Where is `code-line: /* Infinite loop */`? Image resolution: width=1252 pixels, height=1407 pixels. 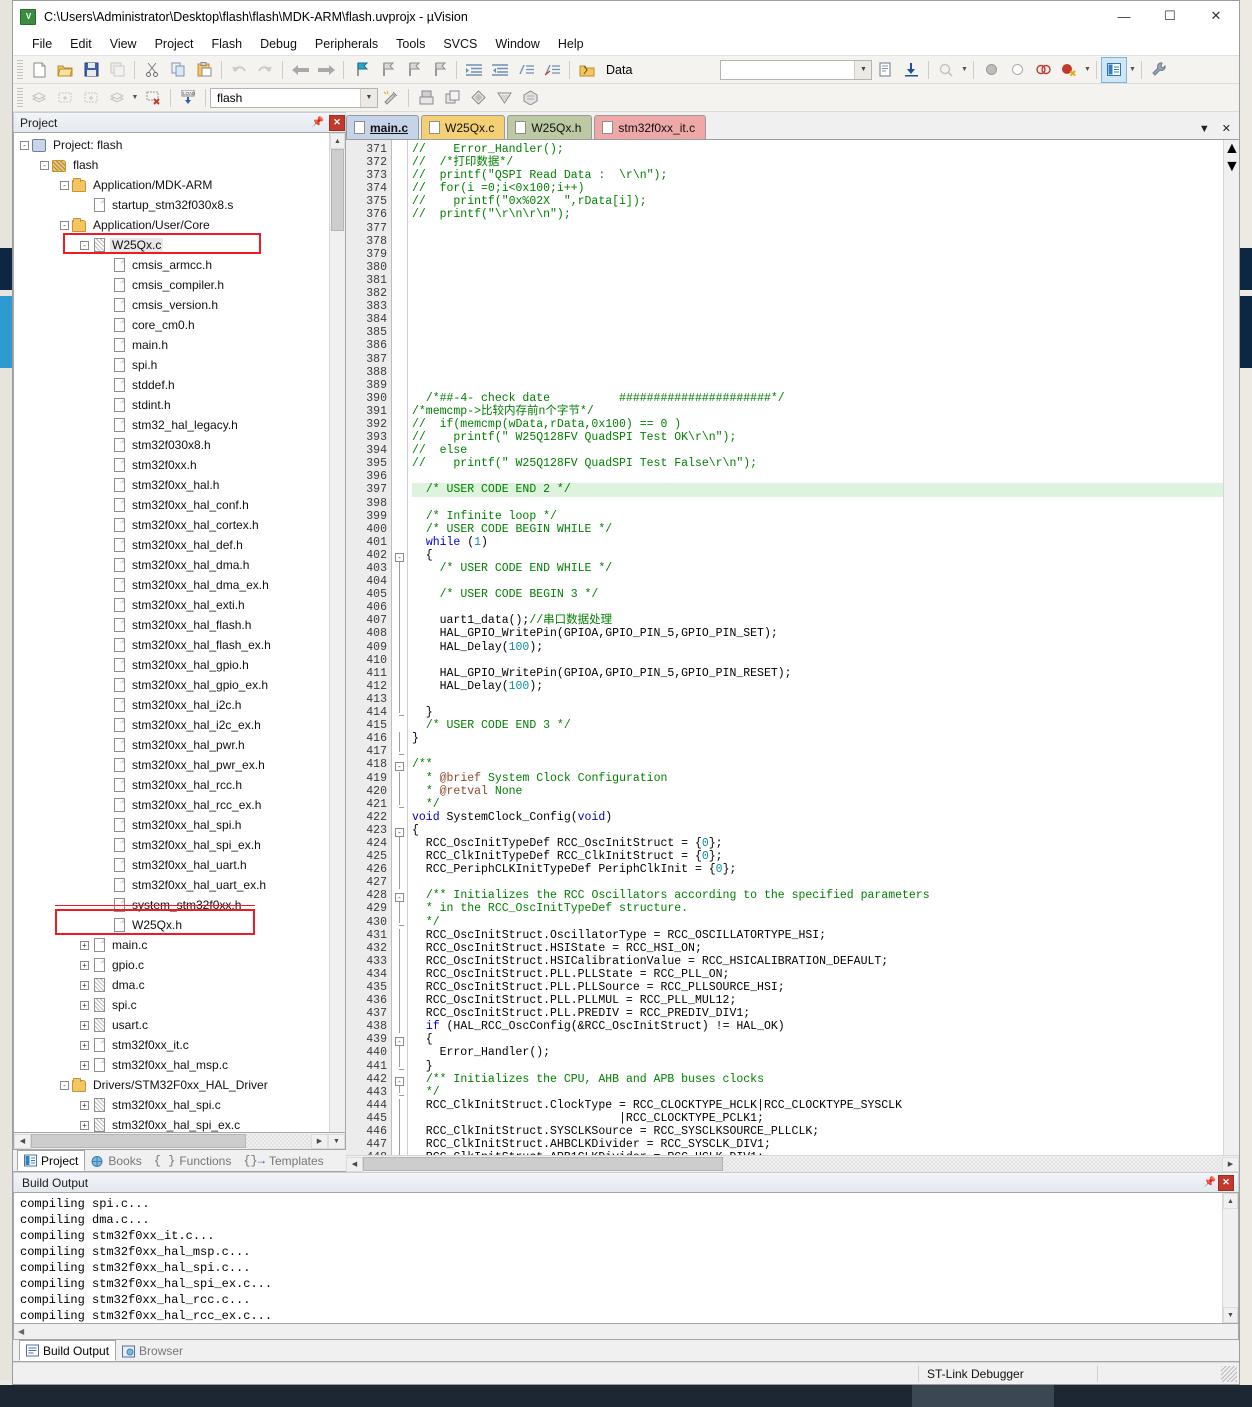
code-line: /* Infinite loop */ is located at coordinates (817, 516).